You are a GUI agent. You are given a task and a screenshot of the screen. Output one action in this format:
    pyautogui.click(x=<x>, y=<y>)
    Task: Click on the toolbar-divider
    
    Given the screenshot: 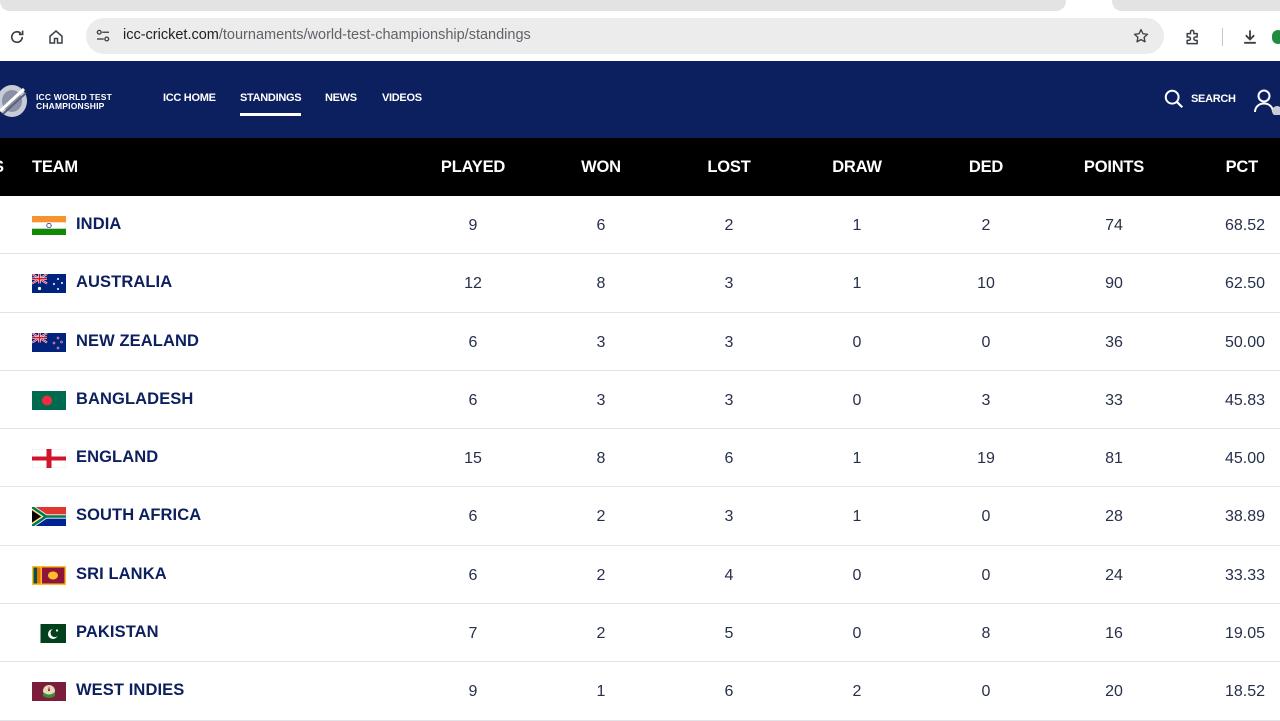 What is the action you would take?
    pyautogui.click(x=1222, y=37)
    